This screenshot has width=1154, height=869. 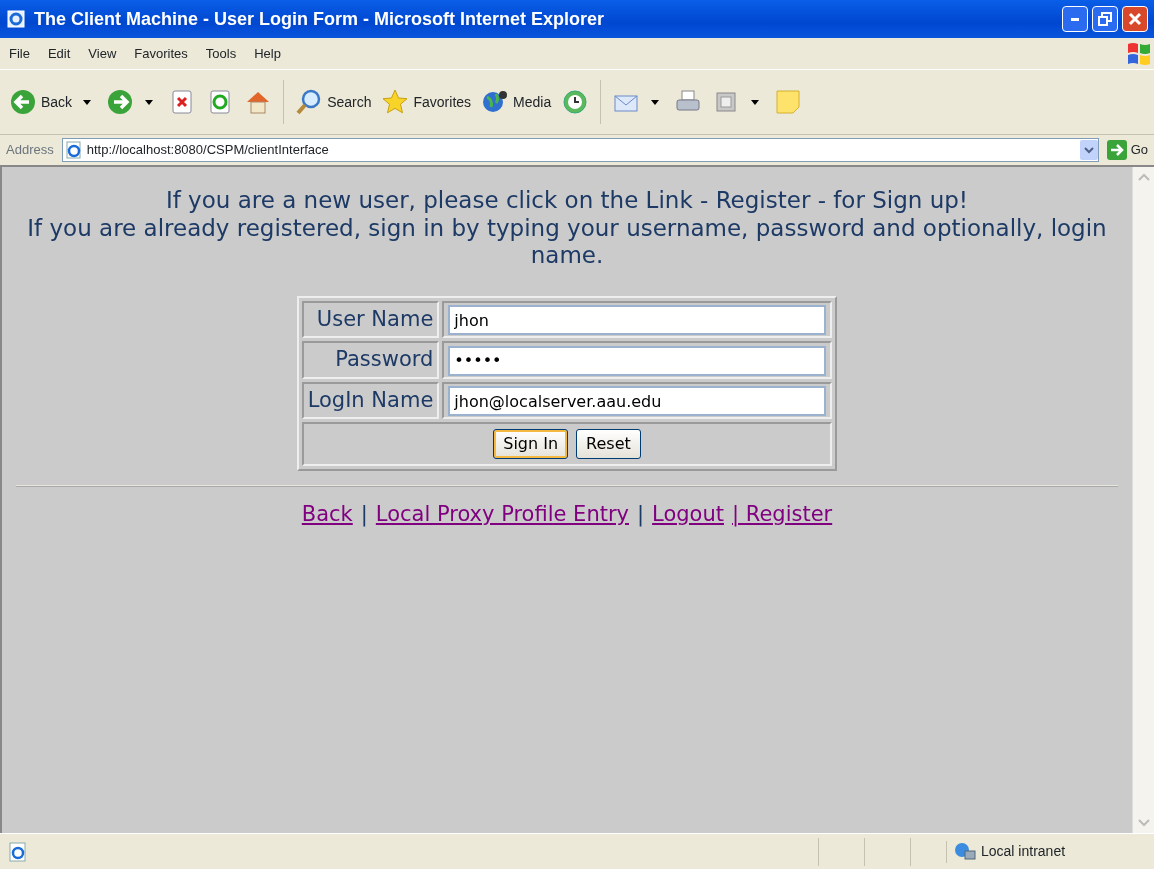 What do you see at coordinates (637, 360) in the screenshot?
I see `input-field: •••••` at bounding box center [637, 360].